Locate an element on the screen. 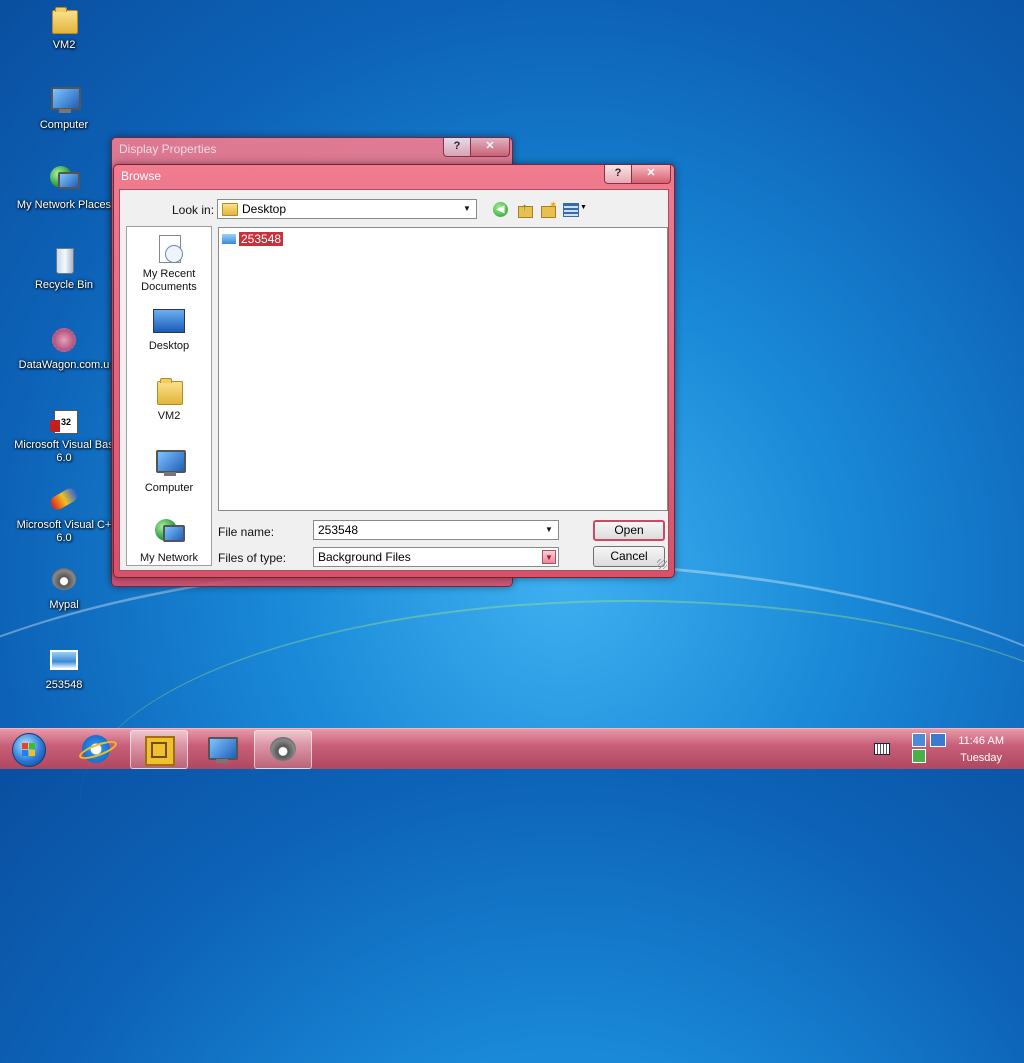 This screenshot has width=1024, height=1063. recycle-bin-icon is located at coordinates (64, 260).